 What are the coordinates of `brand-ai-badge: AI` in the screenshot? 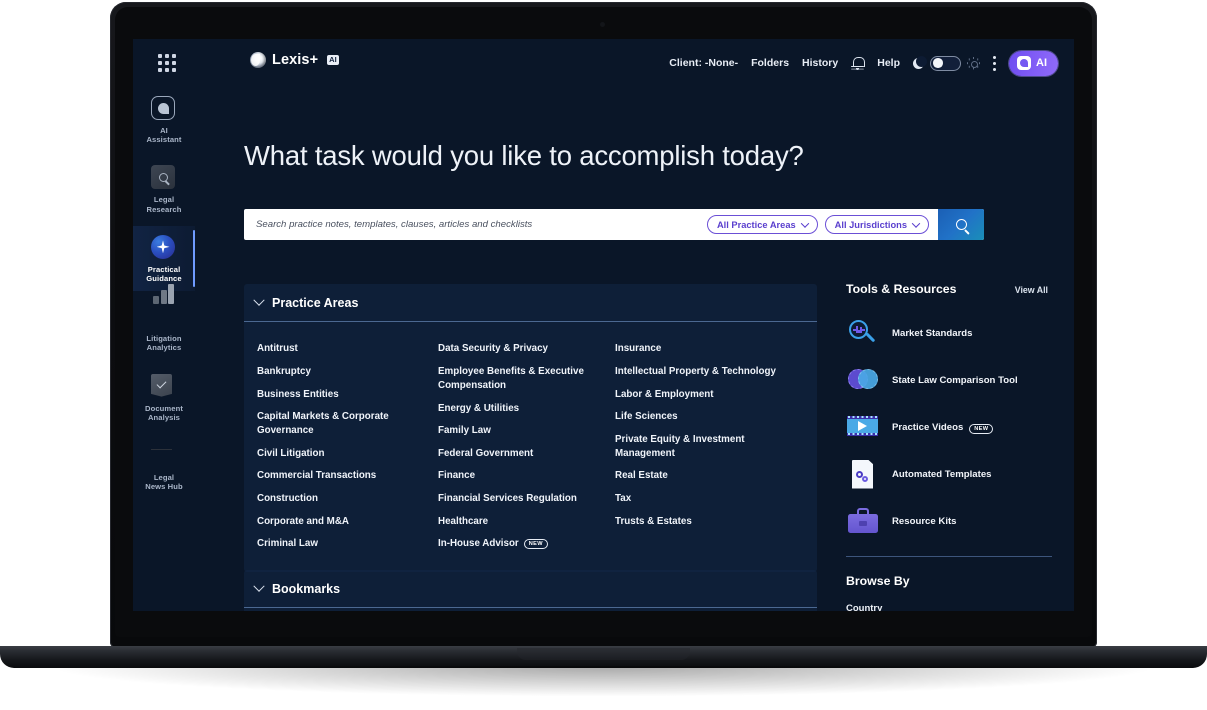 It's located at (333, 60).